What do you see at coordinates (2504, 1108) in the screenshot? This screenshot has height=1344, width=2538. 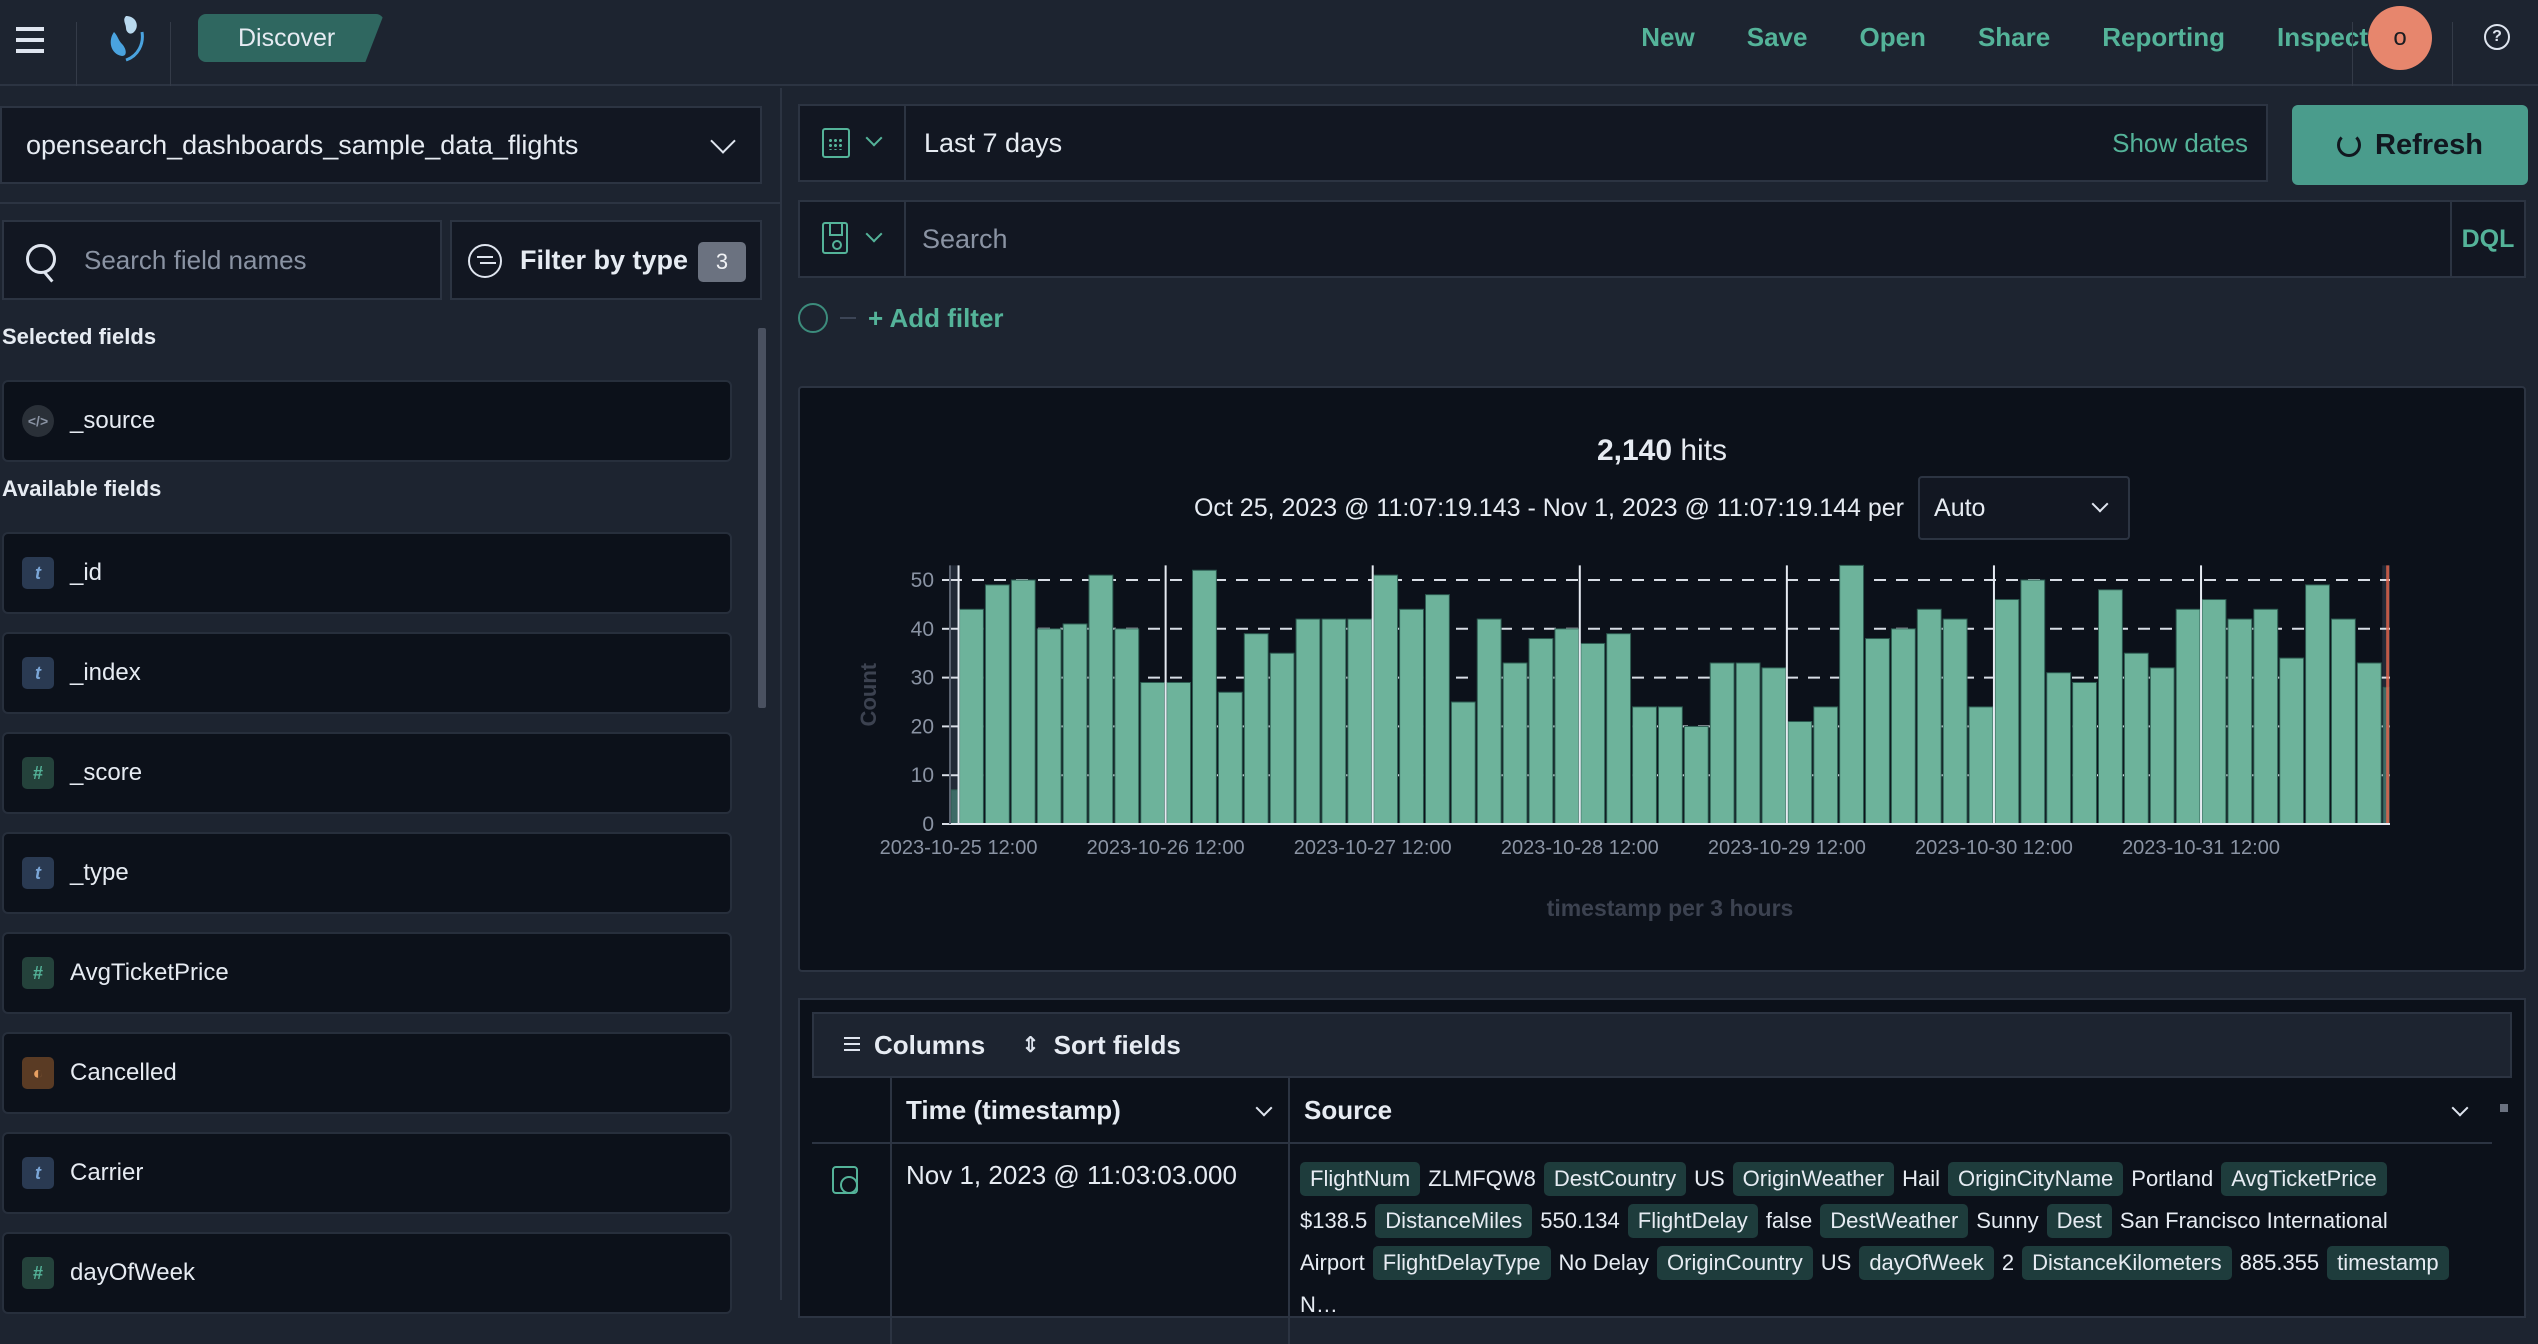 I see `table-scrollbar` at bounding box center [2504, 1108].